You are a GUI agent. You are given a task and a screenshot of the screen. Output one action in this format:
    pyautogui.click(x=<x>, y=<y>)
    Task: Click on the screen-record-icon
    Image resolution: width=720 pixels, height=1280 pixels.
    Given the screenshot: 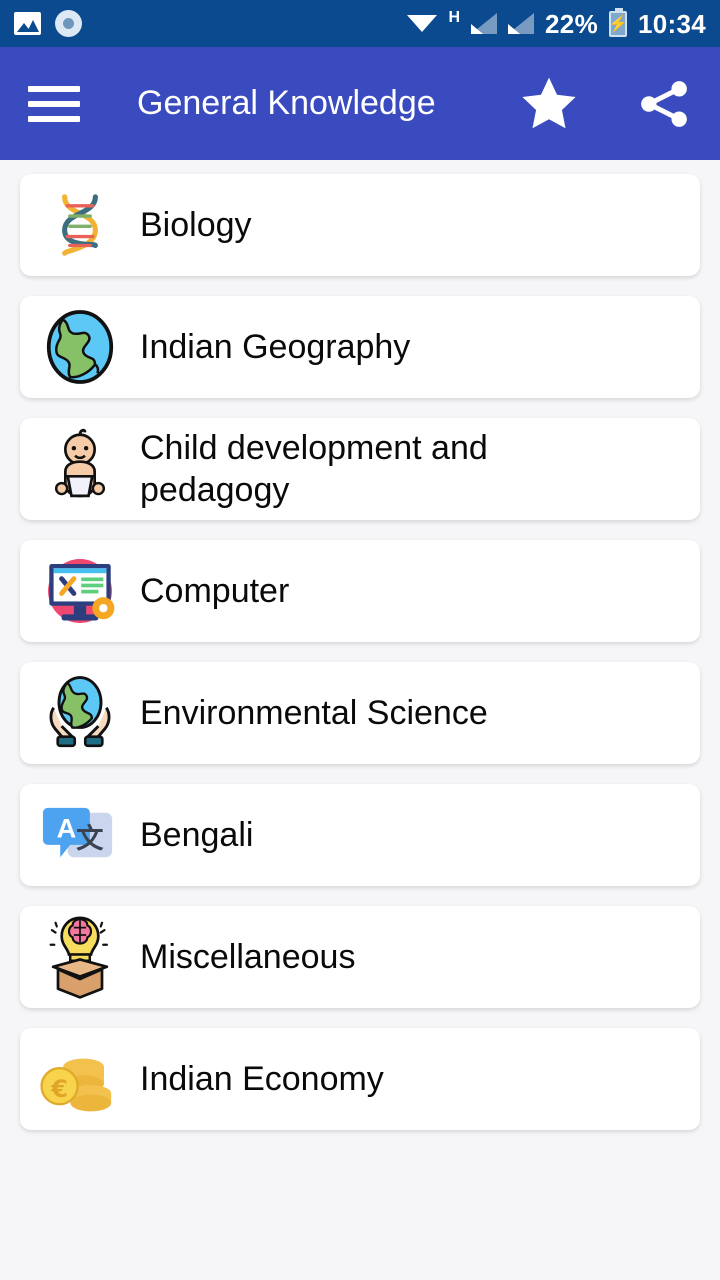 What is the action you would take?
    pyautogui.click(x=68, y=23)
    